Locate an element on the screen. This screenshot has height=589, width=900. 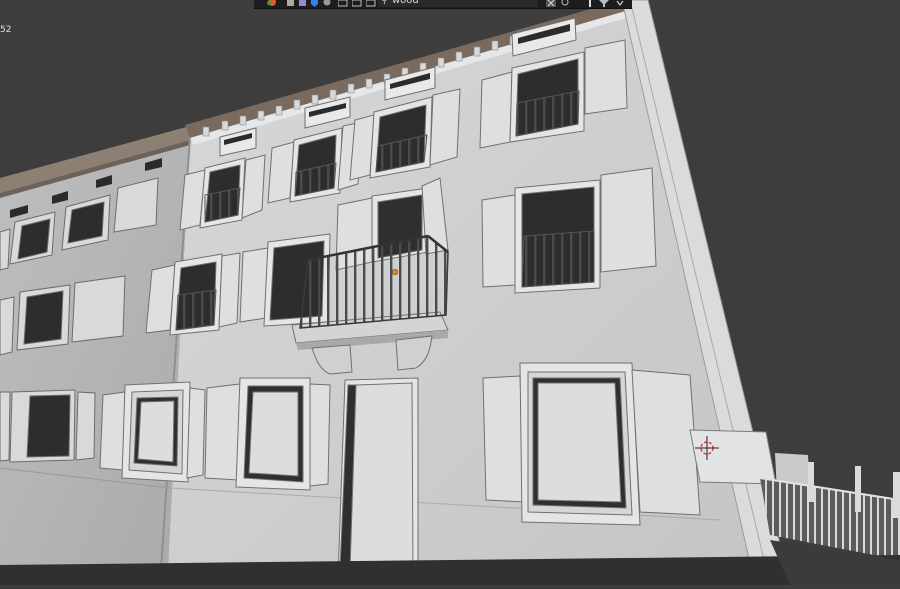
folder-icon is located at coordinates (343, 3).